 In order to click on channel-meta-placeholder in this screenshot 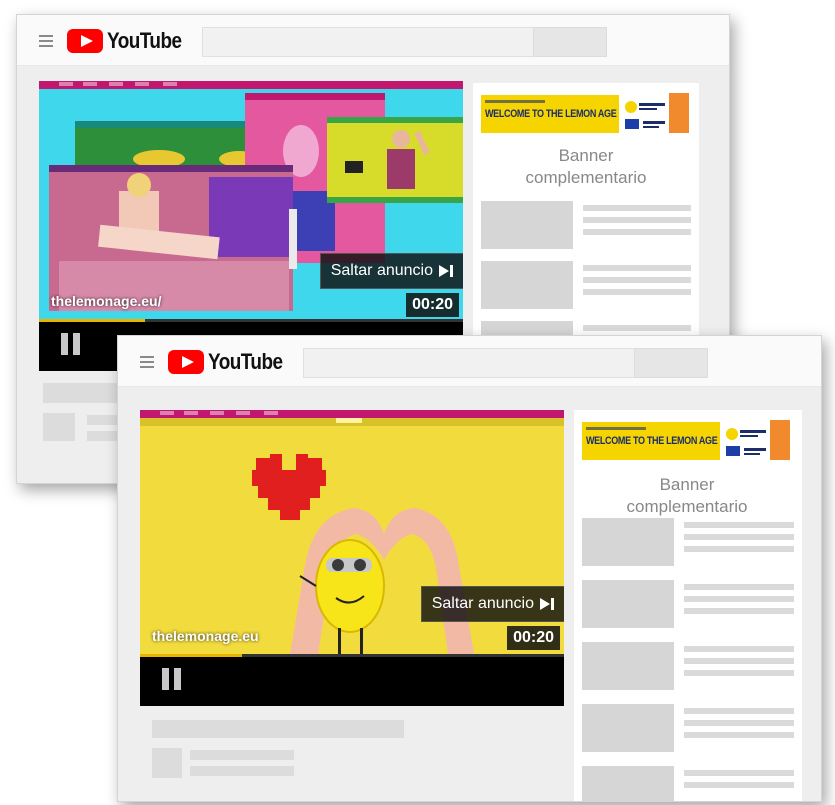, I will do `click(242, 771)`.